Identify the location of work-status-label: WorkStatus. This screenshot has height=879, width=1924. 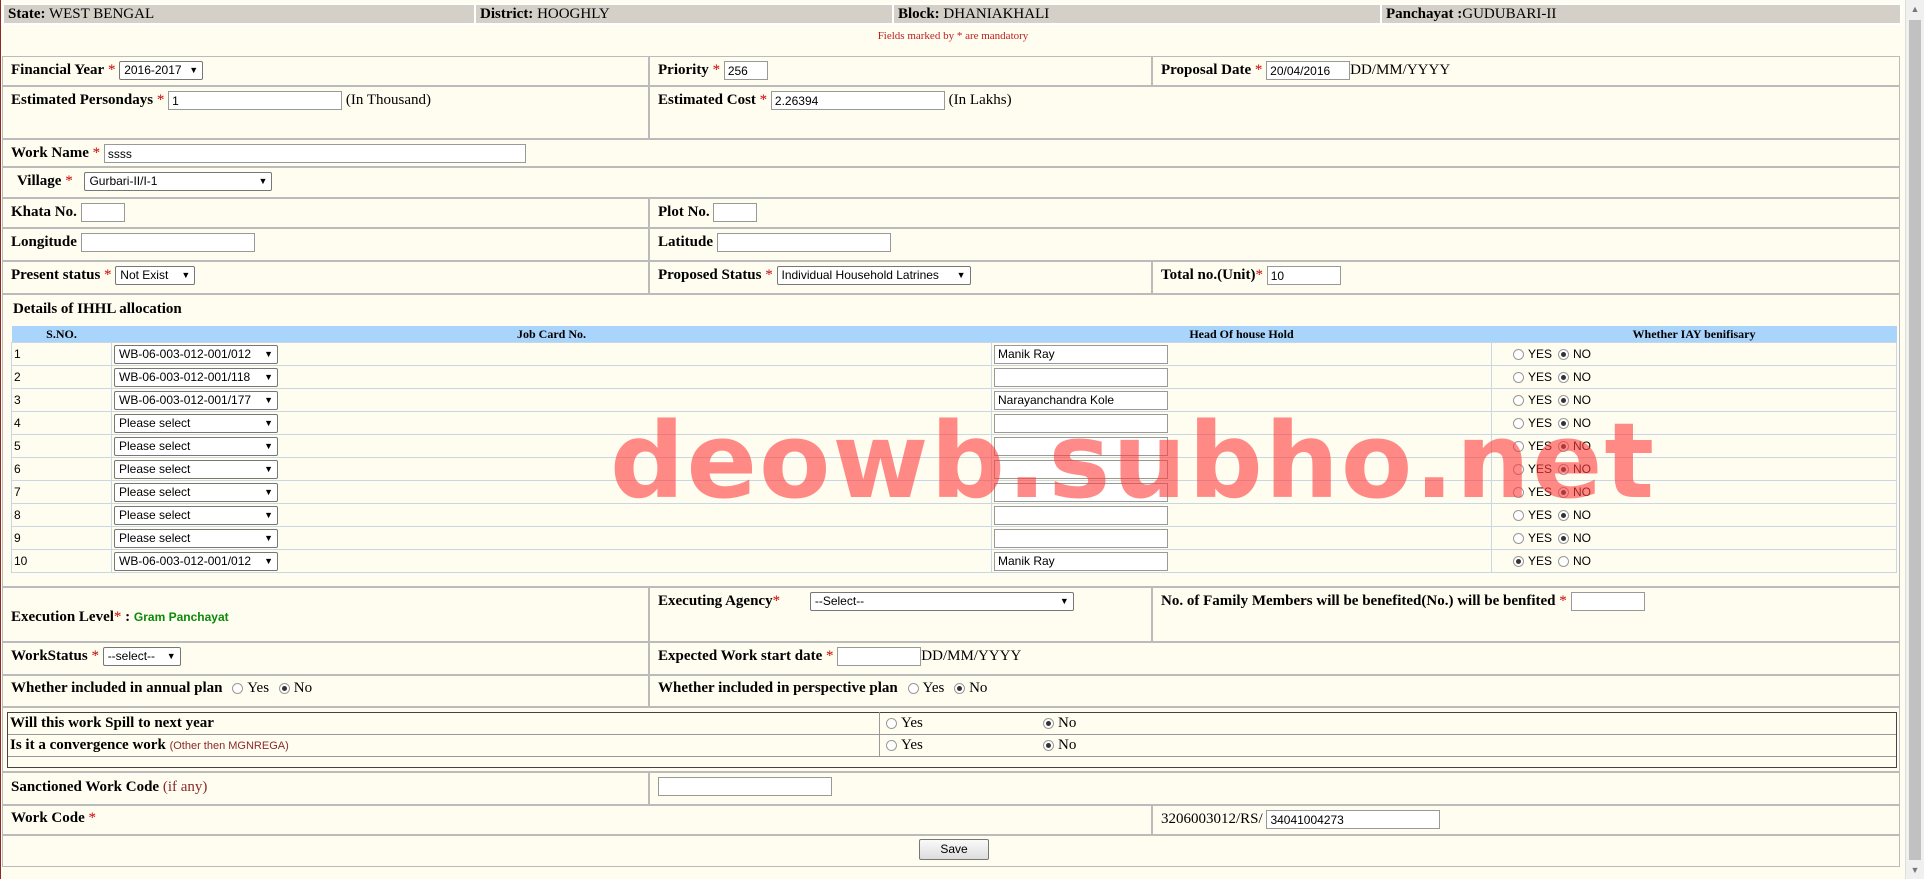
(49, 655).